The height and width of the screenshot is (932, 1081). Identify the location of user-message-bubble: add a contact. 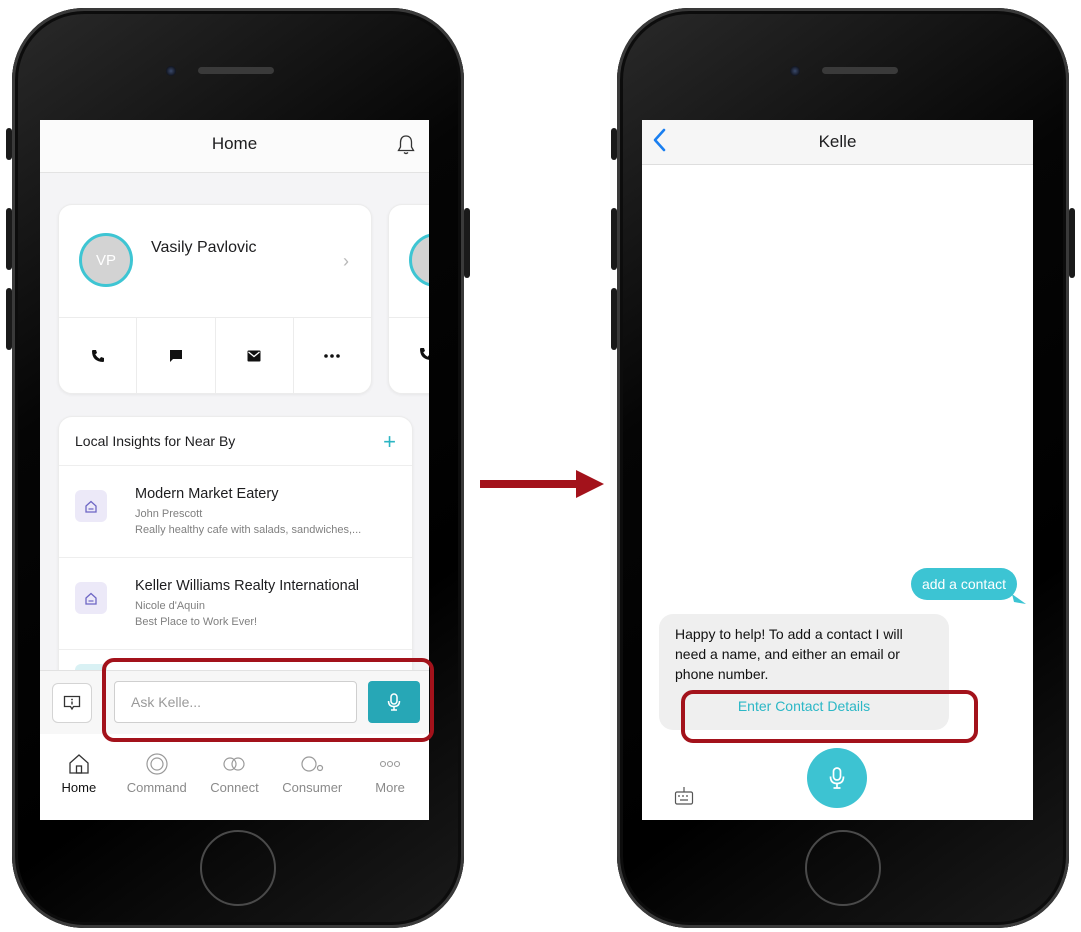
(963, 584).